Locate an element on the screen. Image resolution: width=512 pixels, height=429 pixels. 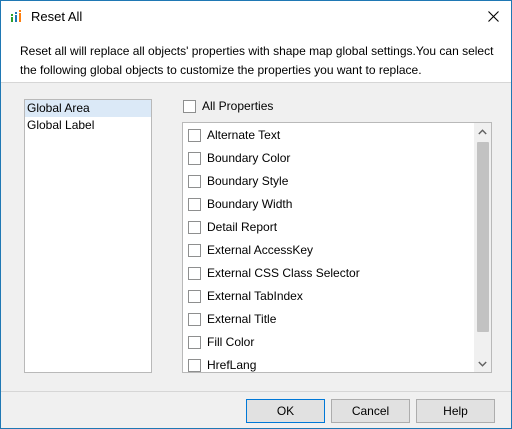
close-button is located at coordinates (493, 16).